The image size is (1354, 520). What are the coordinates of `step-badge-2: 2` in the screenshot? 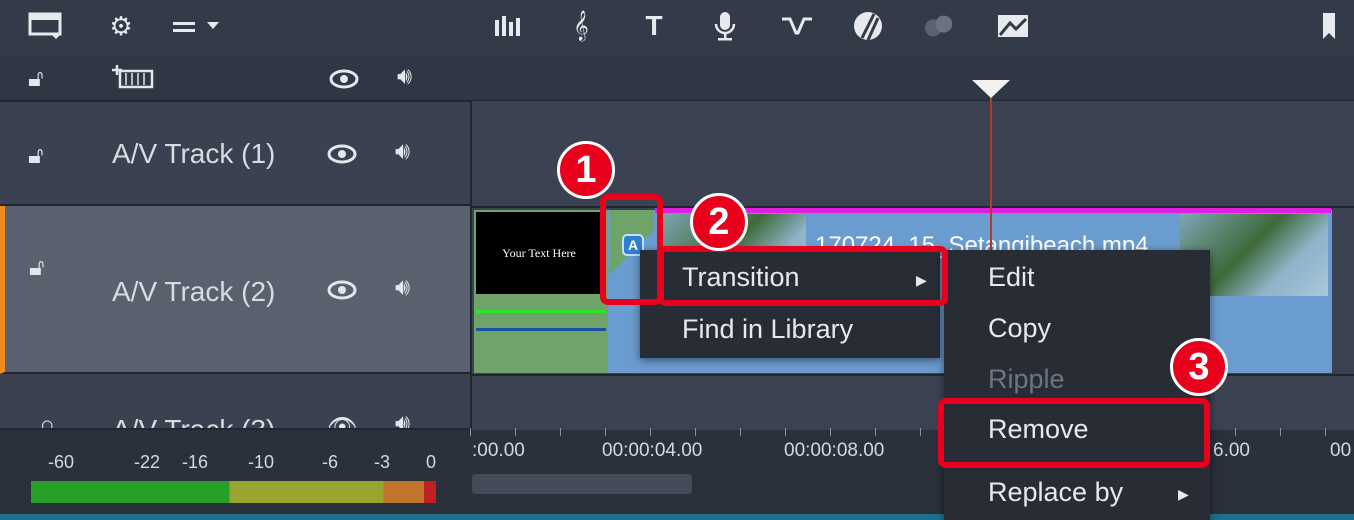 It's located at (719, 222).